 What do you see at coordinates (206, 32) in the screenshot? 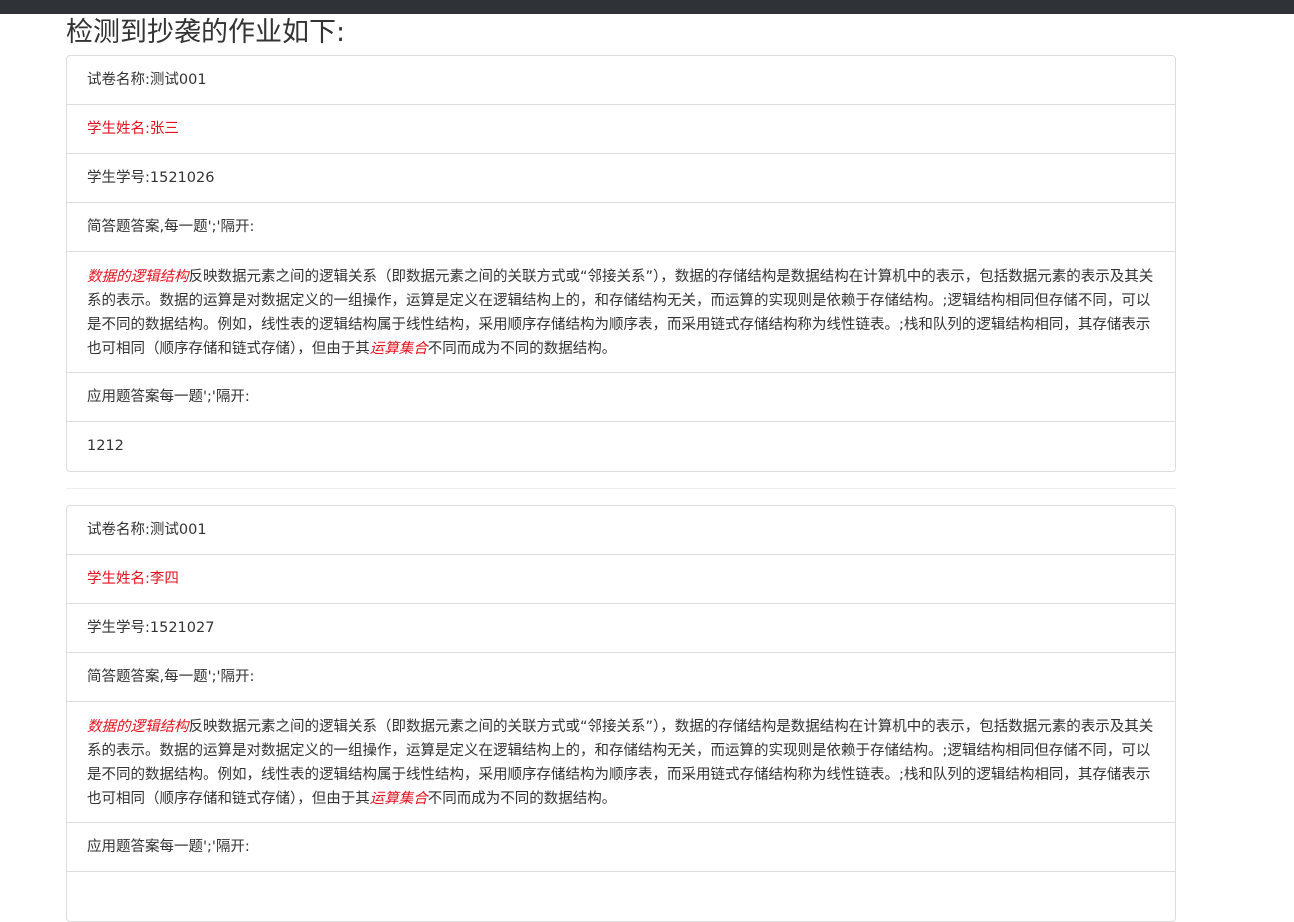
I see `page-title: 检测到抄袭的作业如下:` at bounding box center [206, 32].